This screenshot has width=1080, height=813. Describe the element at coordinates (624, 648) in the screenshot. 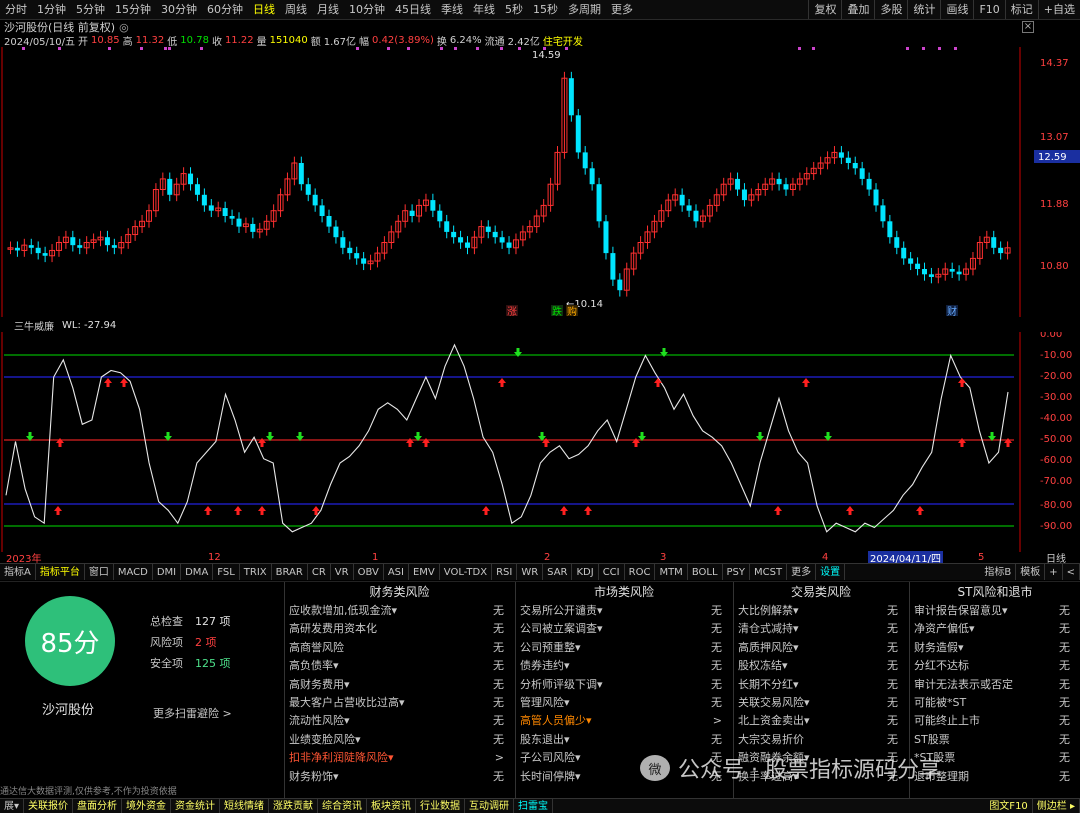

I see `risk-item: 公司预重整▾ 无` at that location.